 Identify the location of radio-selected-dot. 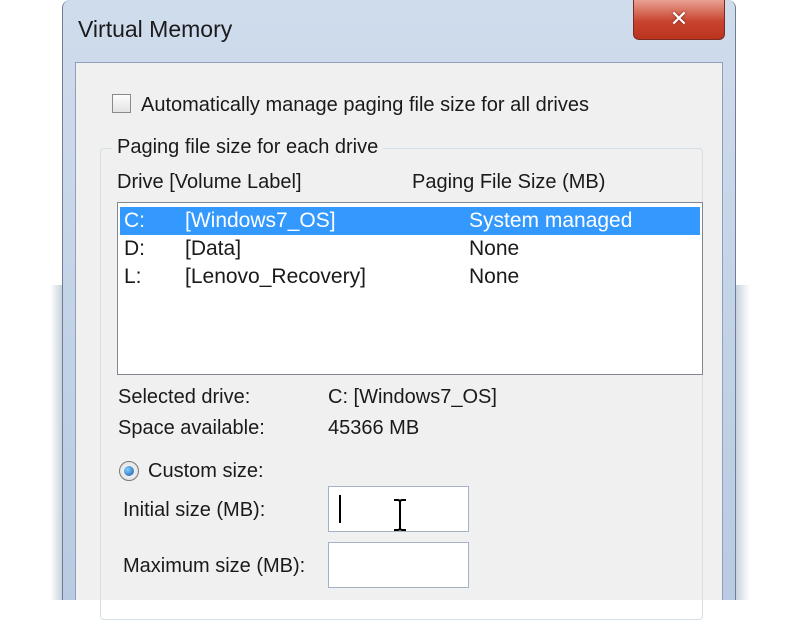
(129, 471).